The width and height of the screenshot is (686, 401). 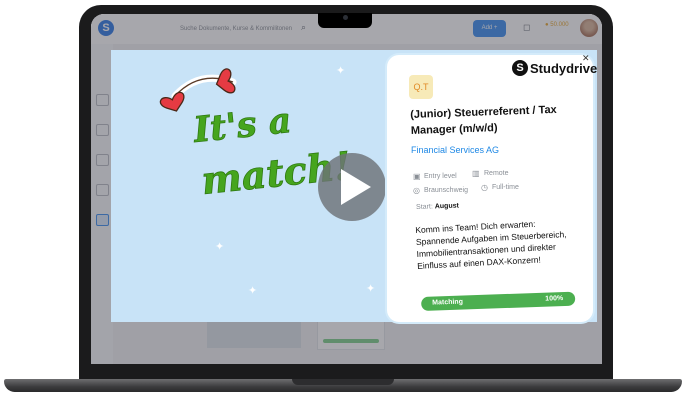 I want to click on matching-value: 100%, so click(x=554, y=299).